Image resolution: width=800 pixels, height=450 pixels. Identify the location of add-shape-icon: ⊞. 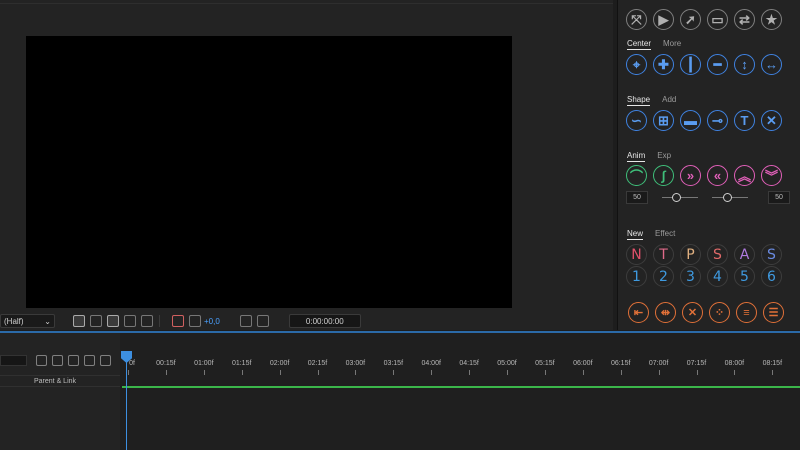
(663, 120).